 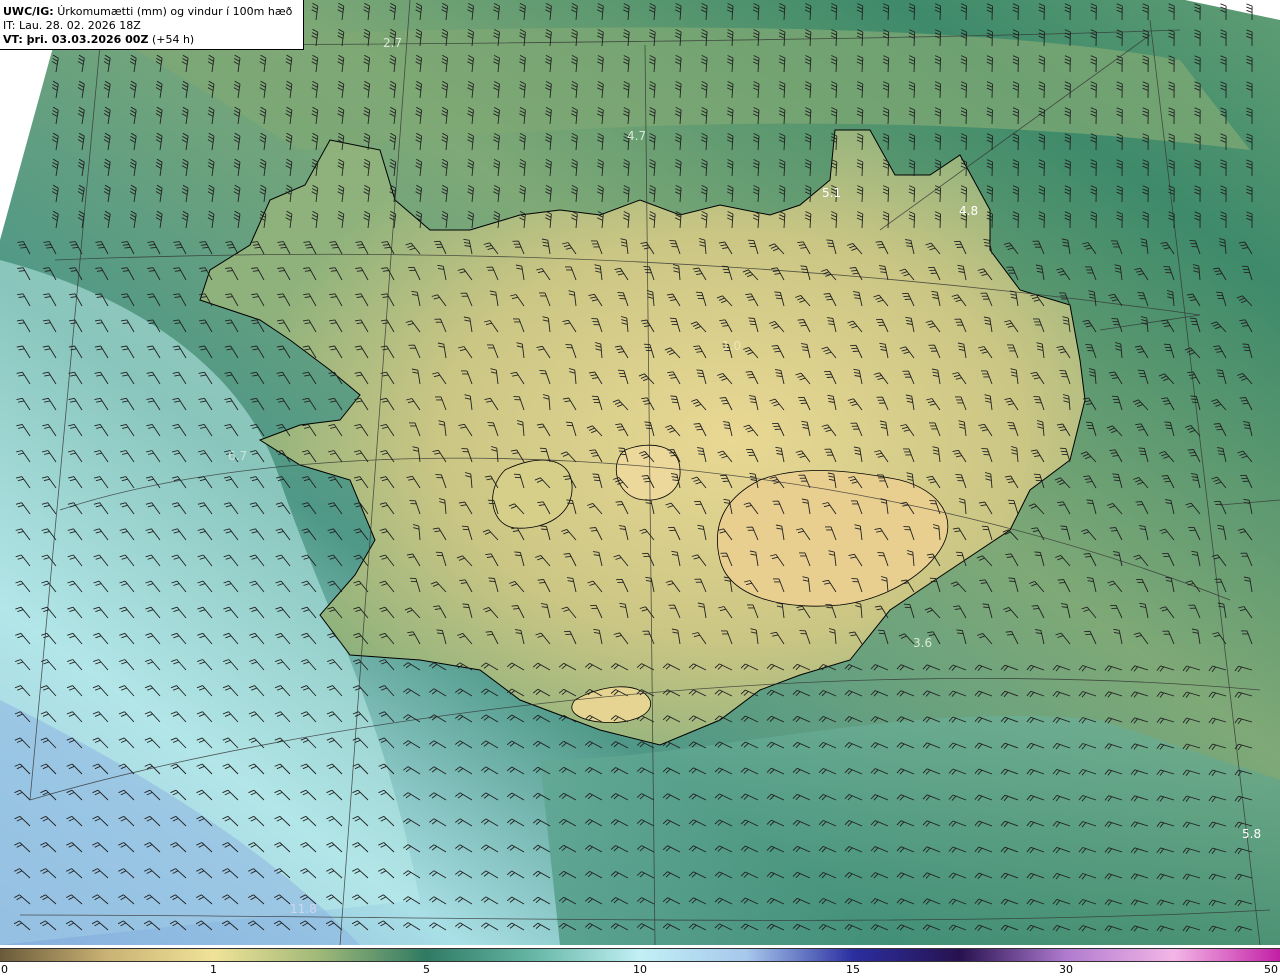 What do you see at coordinates (922, 643) in the screenshot?
I see `value-label-7: 3.6` at bounding box center [922, 643].